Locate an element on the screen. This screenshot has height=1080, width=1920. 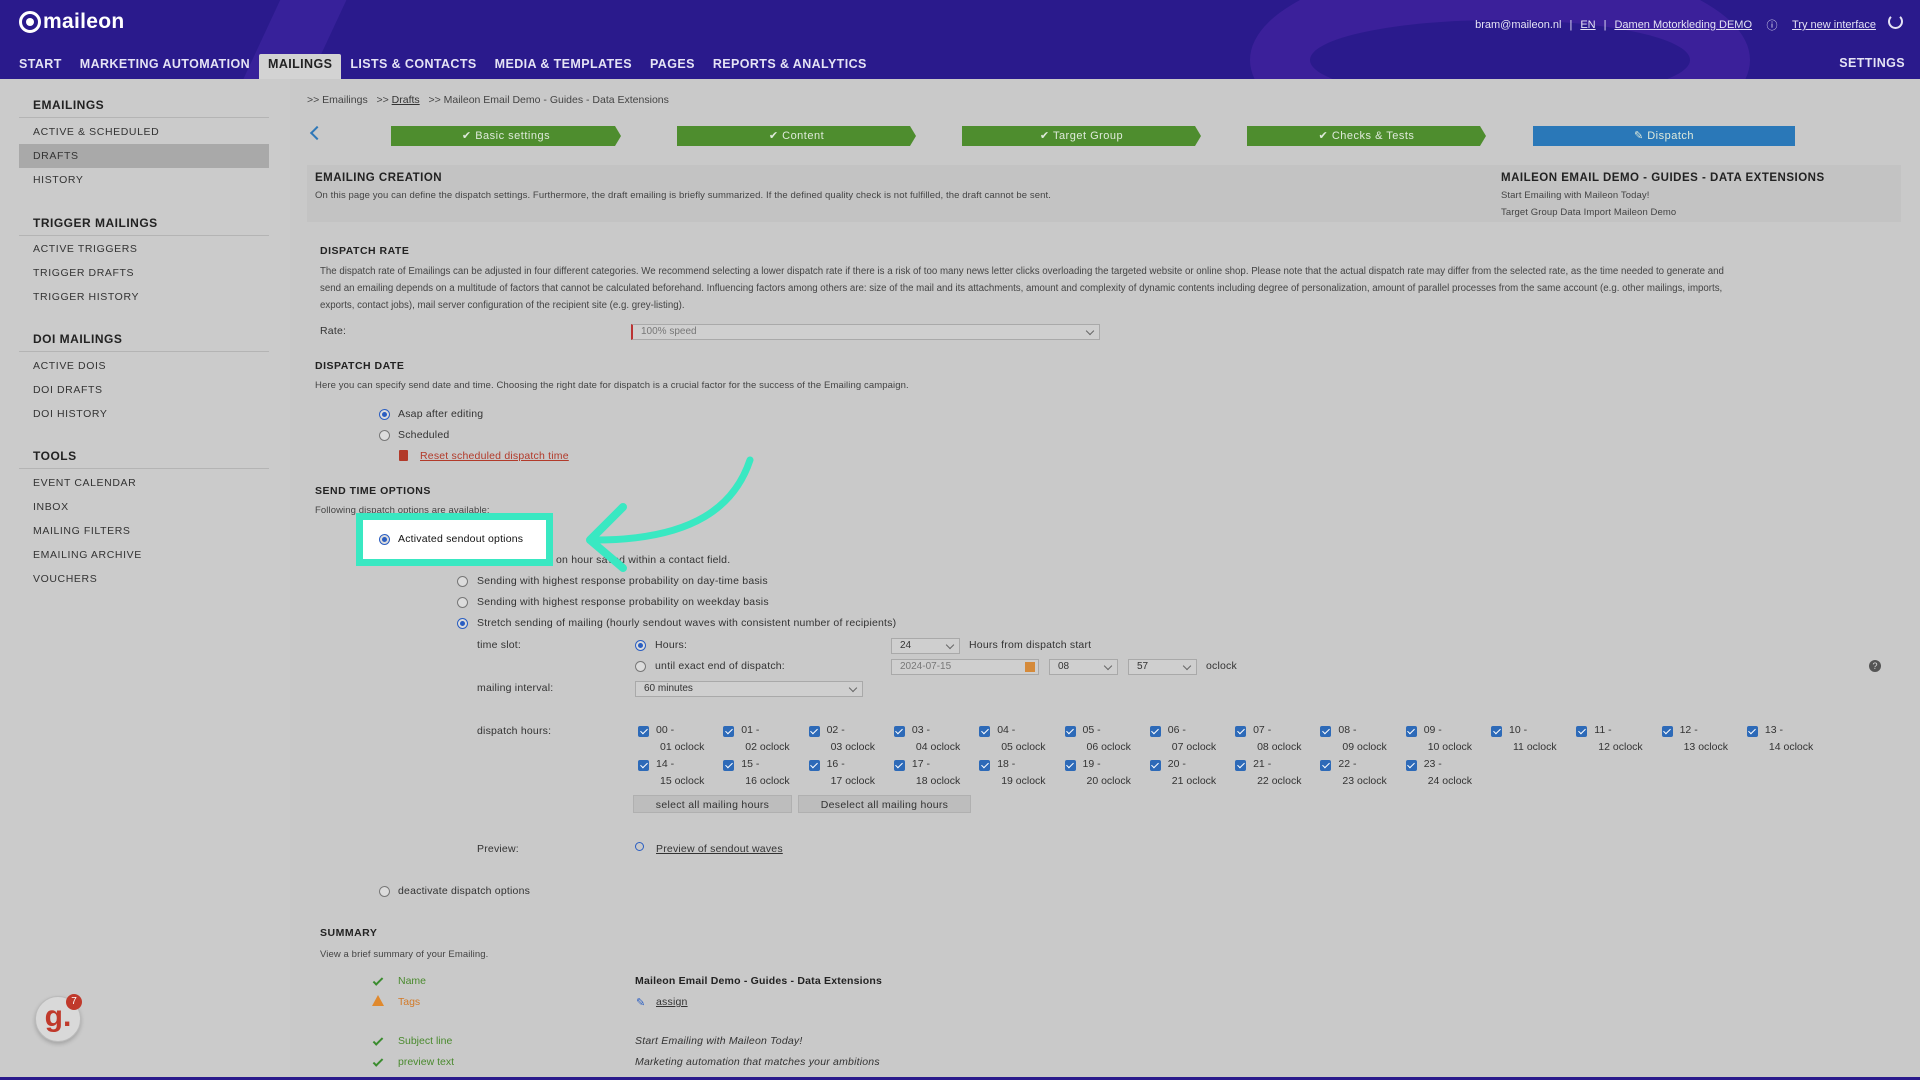
until-date-input: 2024-07-15 is located at coordinates (965, 667).